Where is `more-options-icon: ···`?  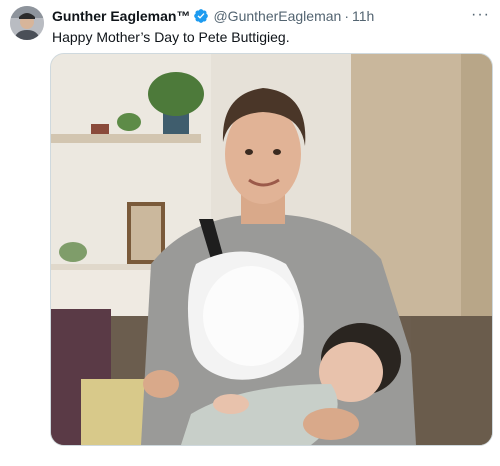
more-options-icon: ··· is located at coordinates (480, 15).